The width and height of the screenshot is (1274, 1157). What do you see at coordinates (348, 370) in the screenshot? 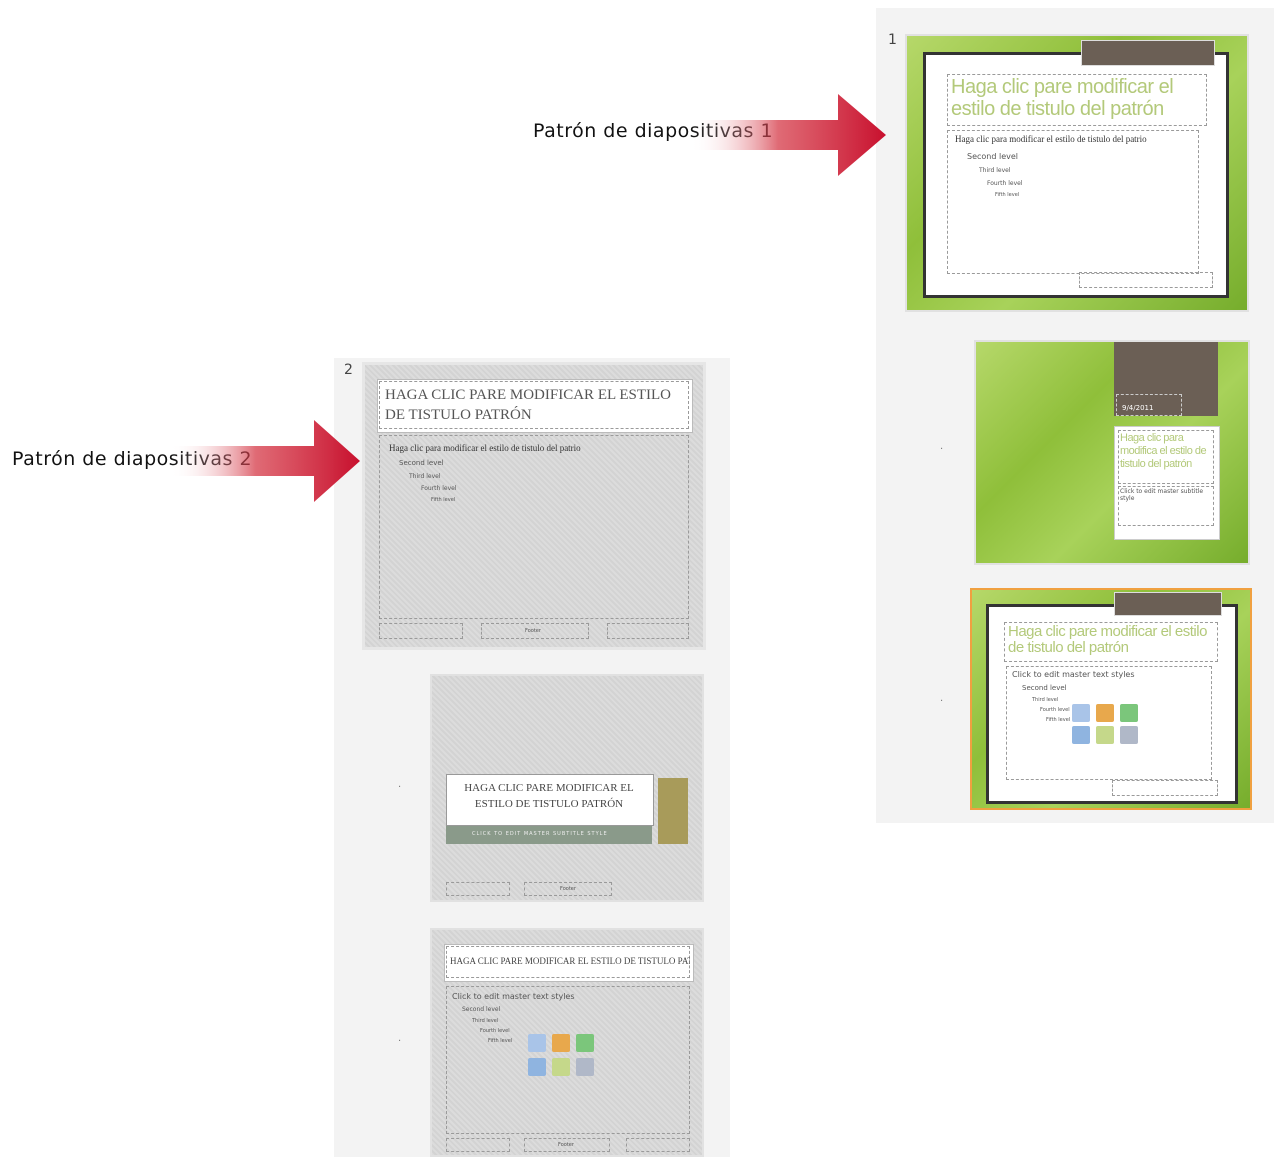
I see `slide-number-2: 2` at bounding box center [348, 370].